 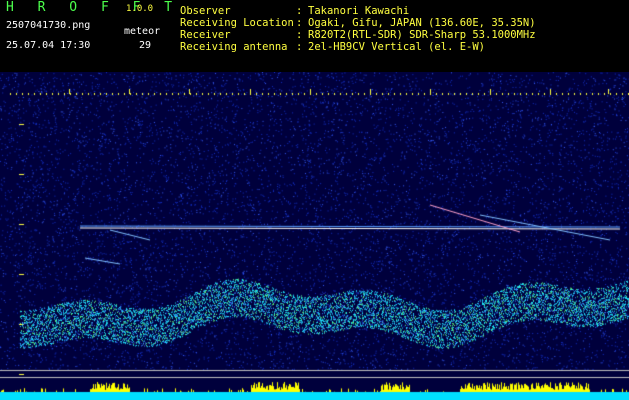 What do you see at coordinates (140, 9) in the screenshot?
I see `app-version: 1.0.0` at bounding box center [140, 9].